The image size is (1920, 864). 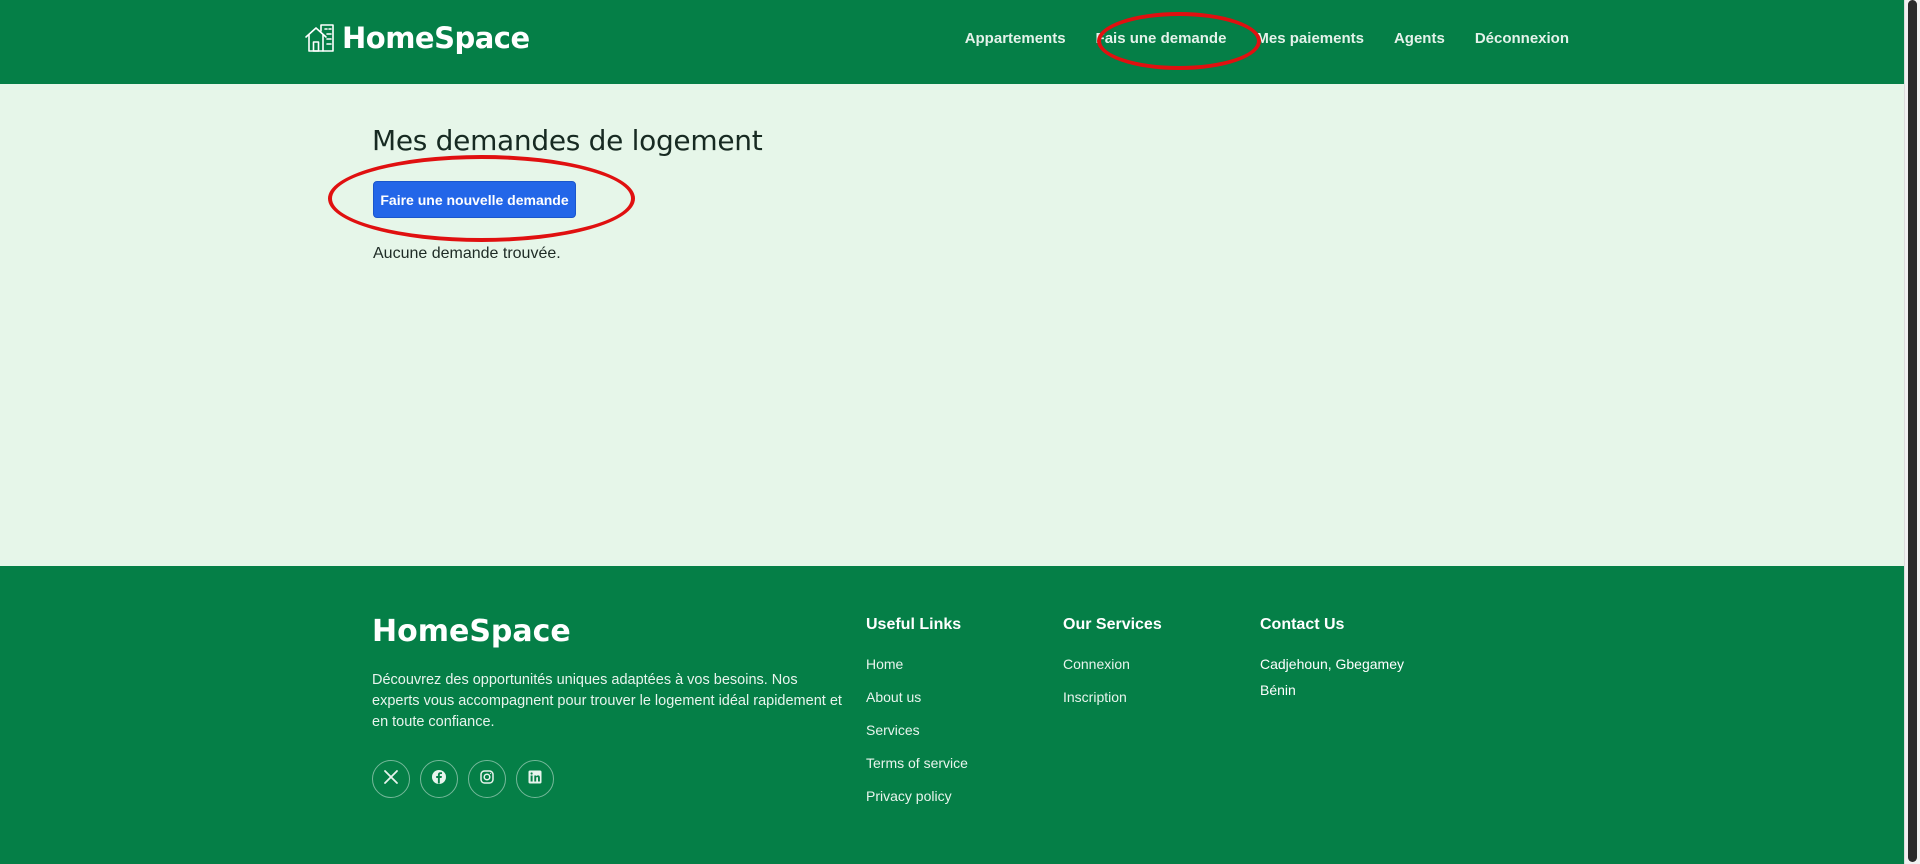 I want to click on brand-logo-link: HomeSpace, so click(x=417, y=38).